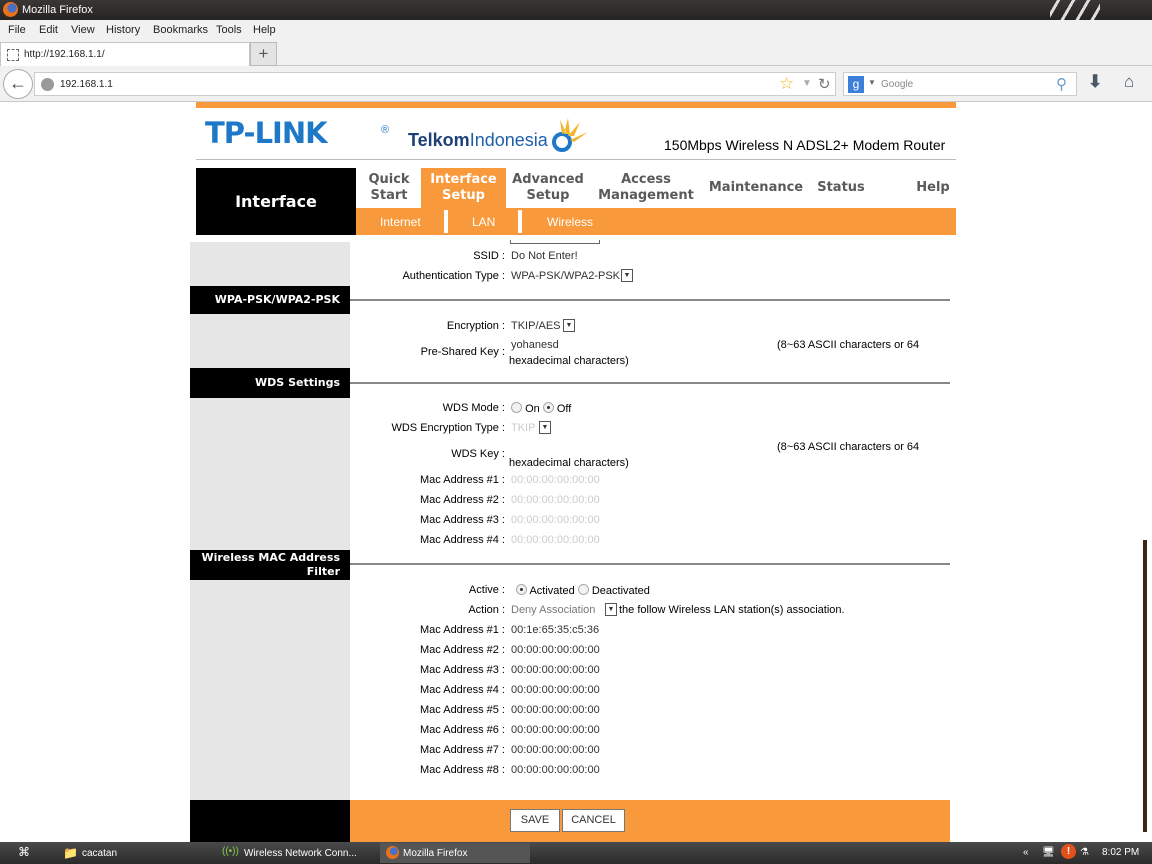  I want to click on menu-edit: Edit, so click(48, 30).